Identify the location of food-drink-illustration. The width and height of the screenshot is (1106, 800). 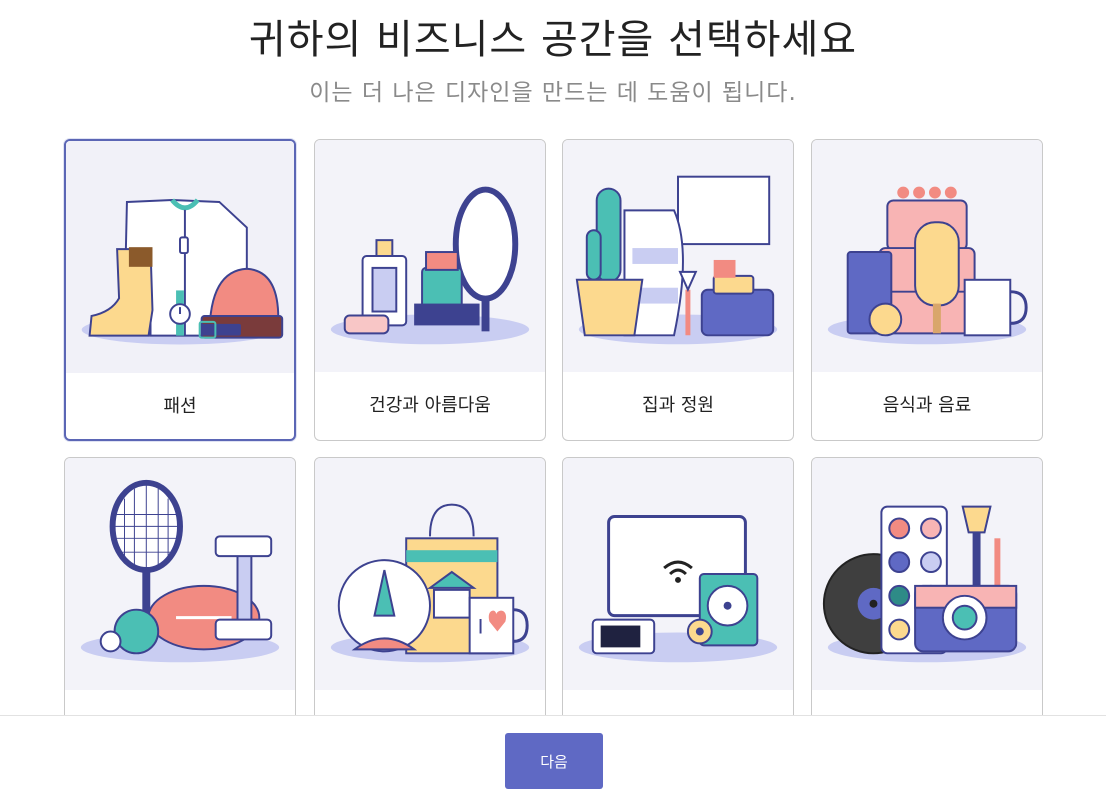
(927, 256).